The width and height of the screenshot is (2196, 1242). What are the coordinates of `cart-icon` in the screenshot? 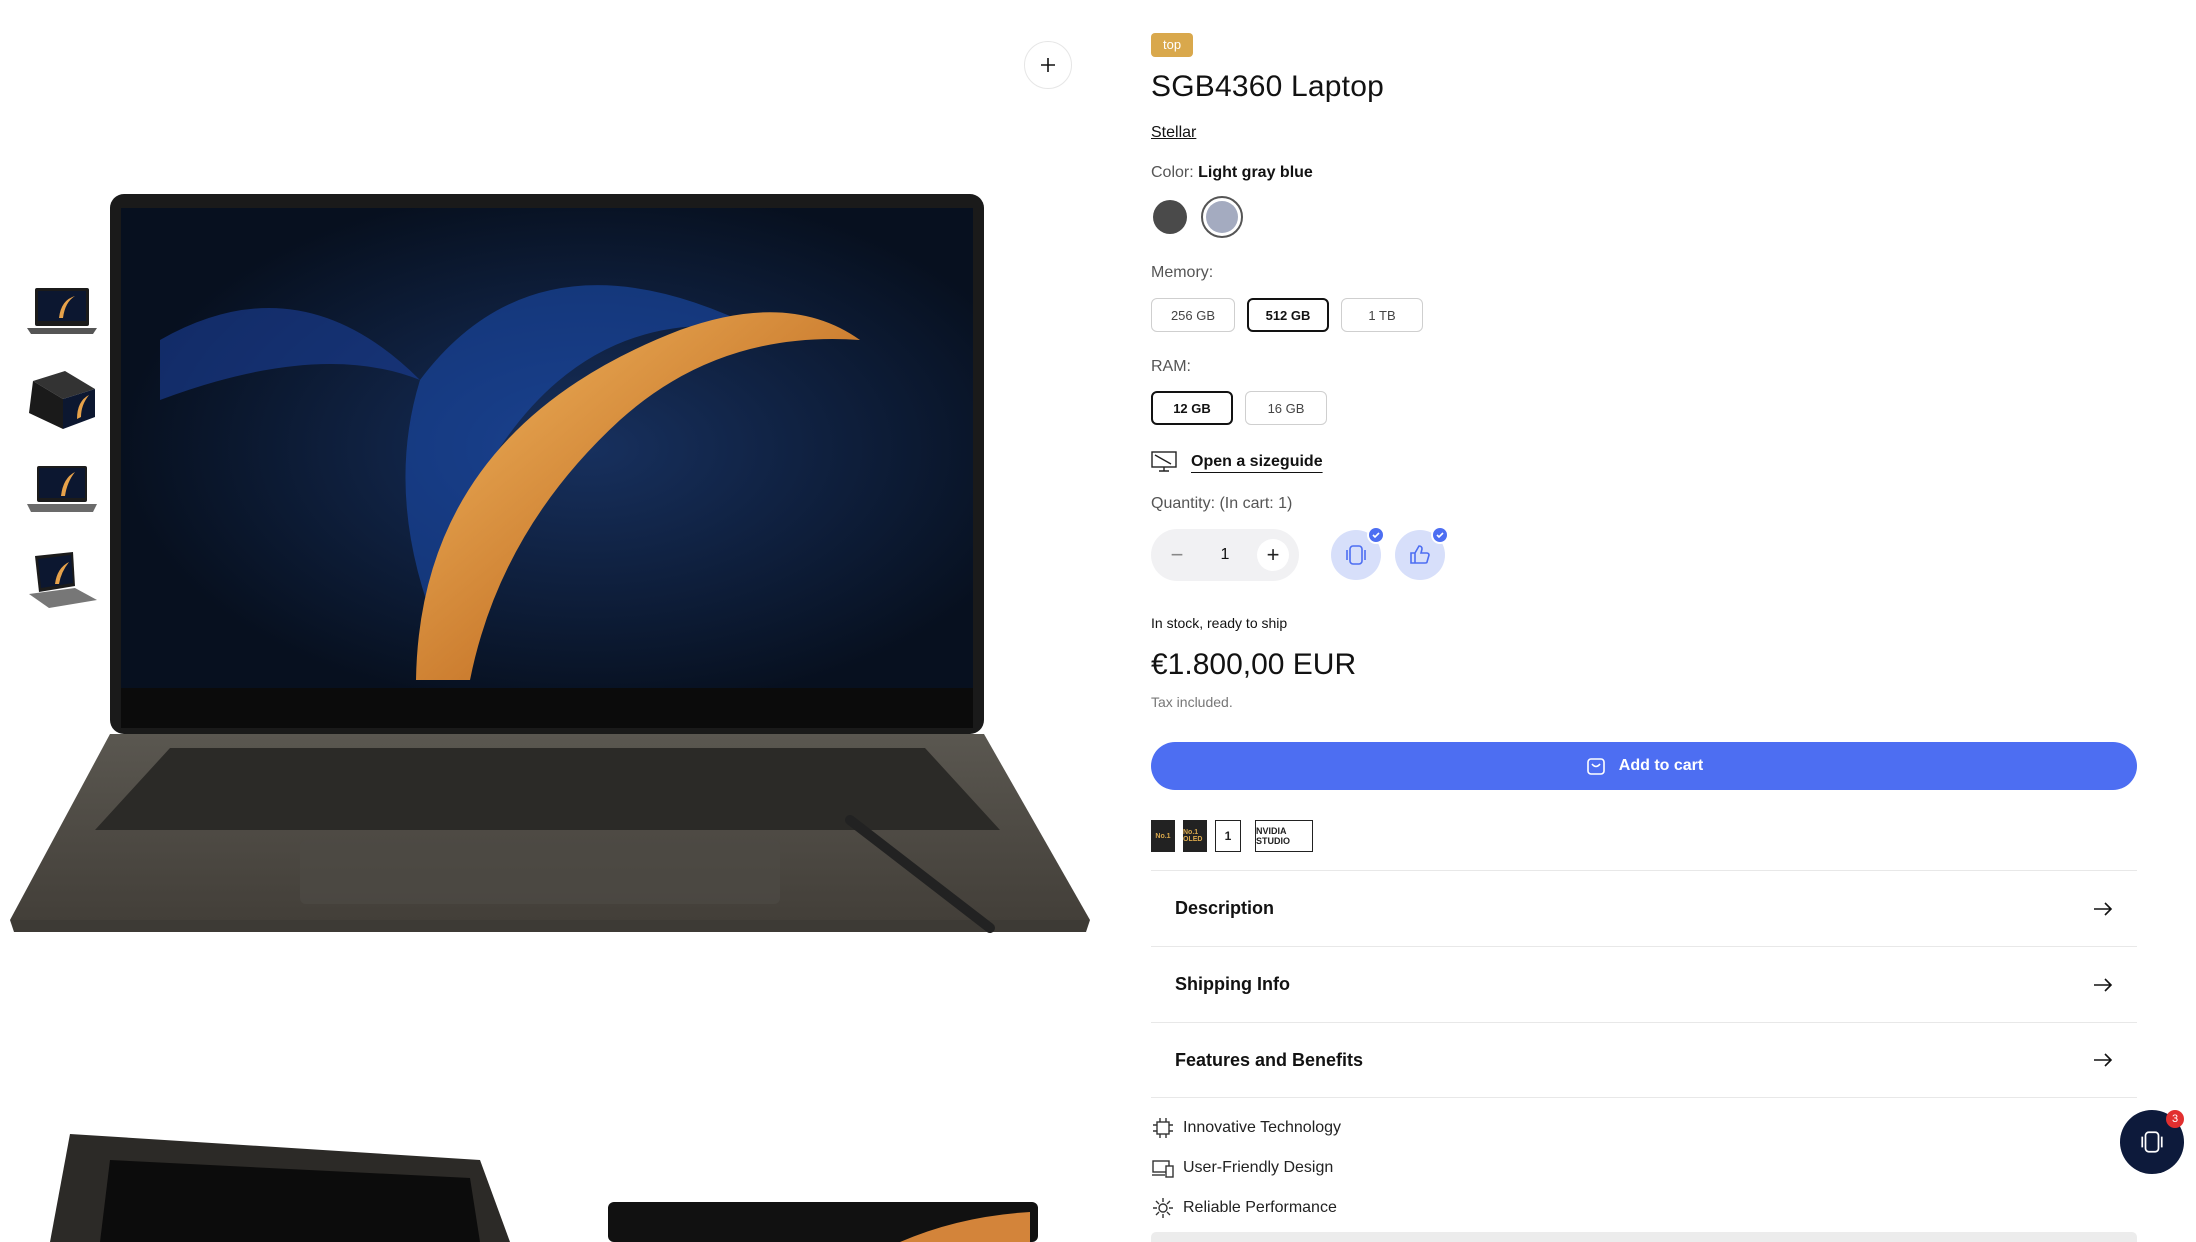 It's located at (1595, 766).